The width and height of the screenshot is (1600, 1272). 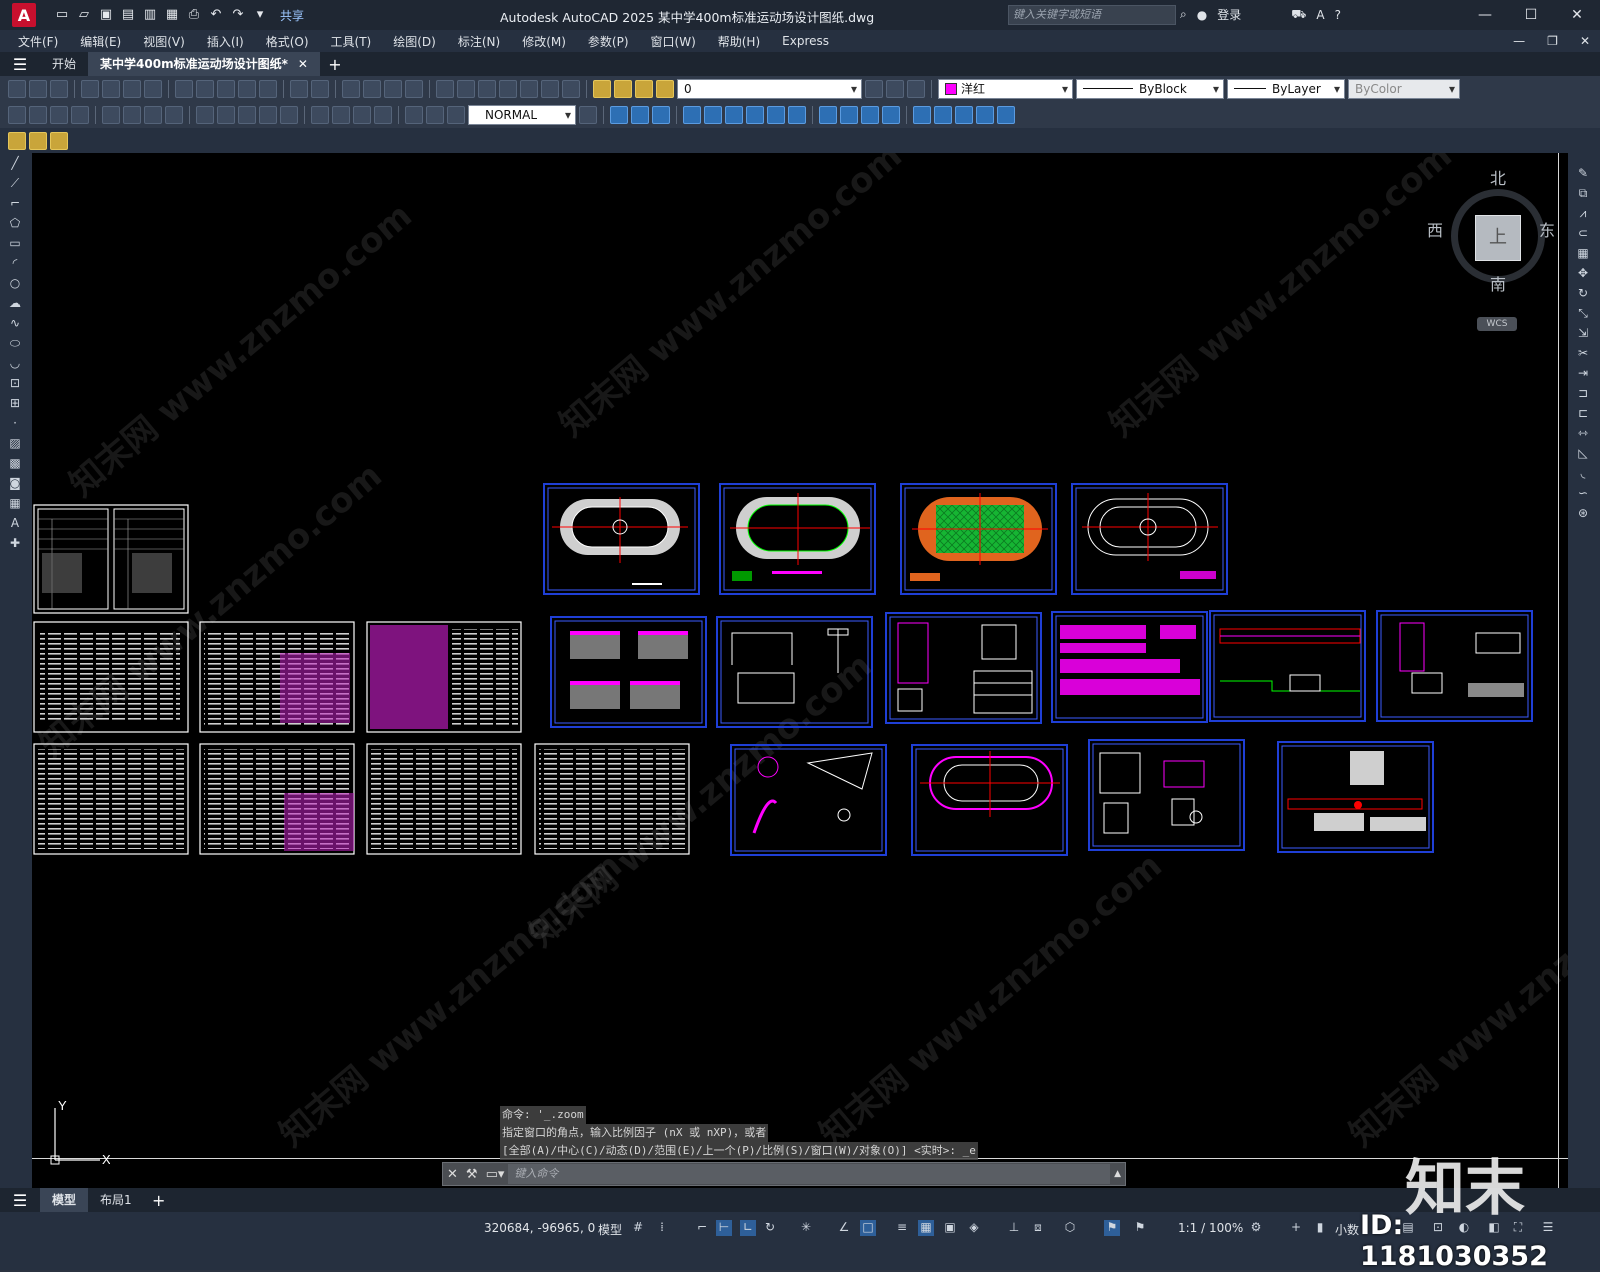 What do you see at coordinates (608, 41) in the screenshot?
I see `menu-parametric: 参数(P)` at bounding box center [608, 41].